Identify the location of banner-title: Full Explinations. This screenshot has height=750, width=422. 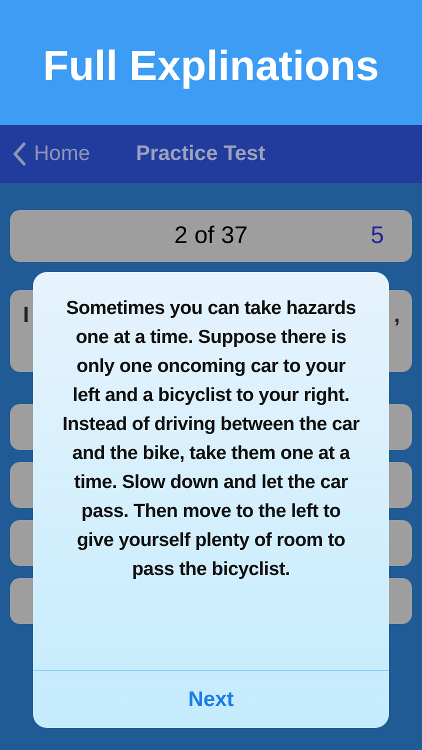
(211, 65).